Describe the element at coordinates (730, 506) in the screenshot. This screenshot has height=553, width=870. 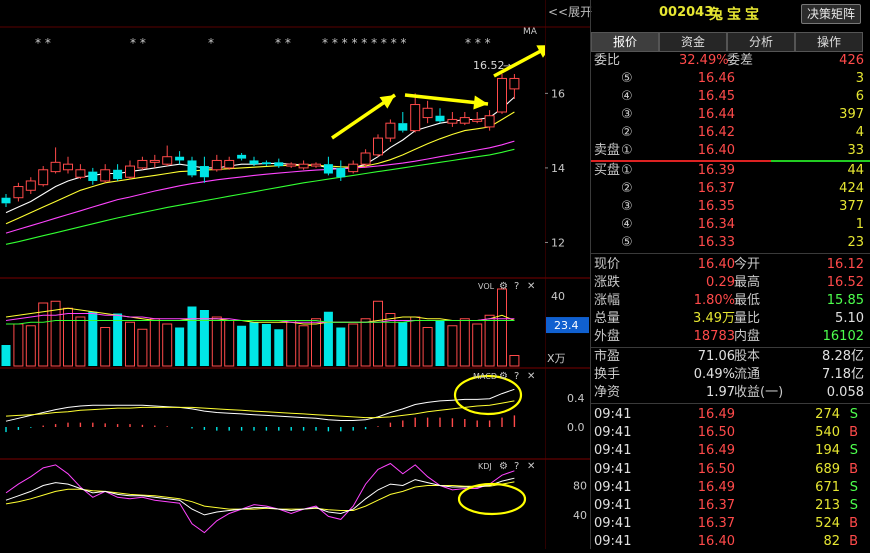
I see `trade-row: 09:41 16.37 213 S` at that location.